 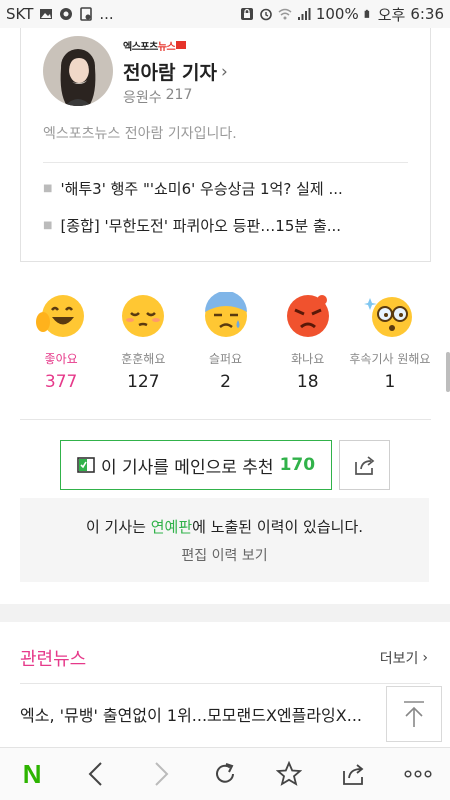 I want to click on browser-toolbar: N, so click(x=225, y=773).